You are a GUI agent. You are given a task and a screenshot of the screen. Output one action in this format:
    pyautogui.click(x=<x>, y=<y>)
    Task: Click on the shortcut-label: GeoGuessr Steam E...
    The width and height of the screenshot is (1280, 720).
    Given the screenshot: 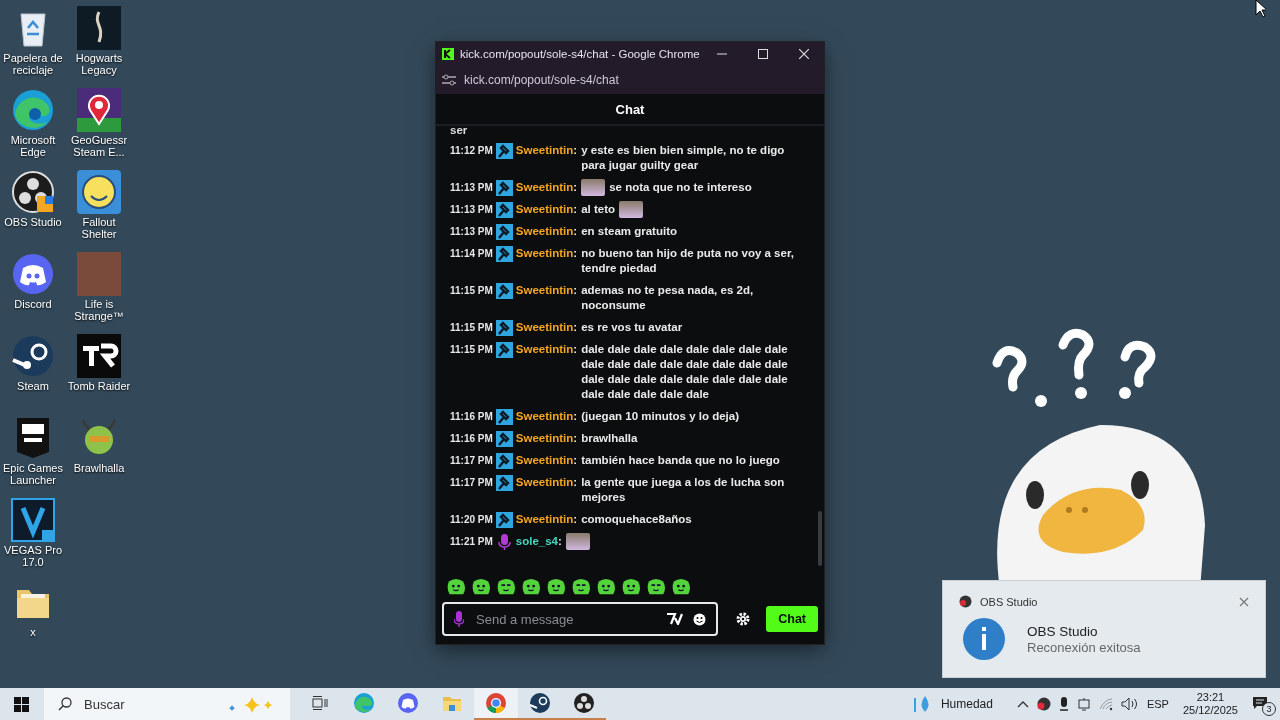 What is the action you would take?
    pyautogui.click(x=99, y=146)
    